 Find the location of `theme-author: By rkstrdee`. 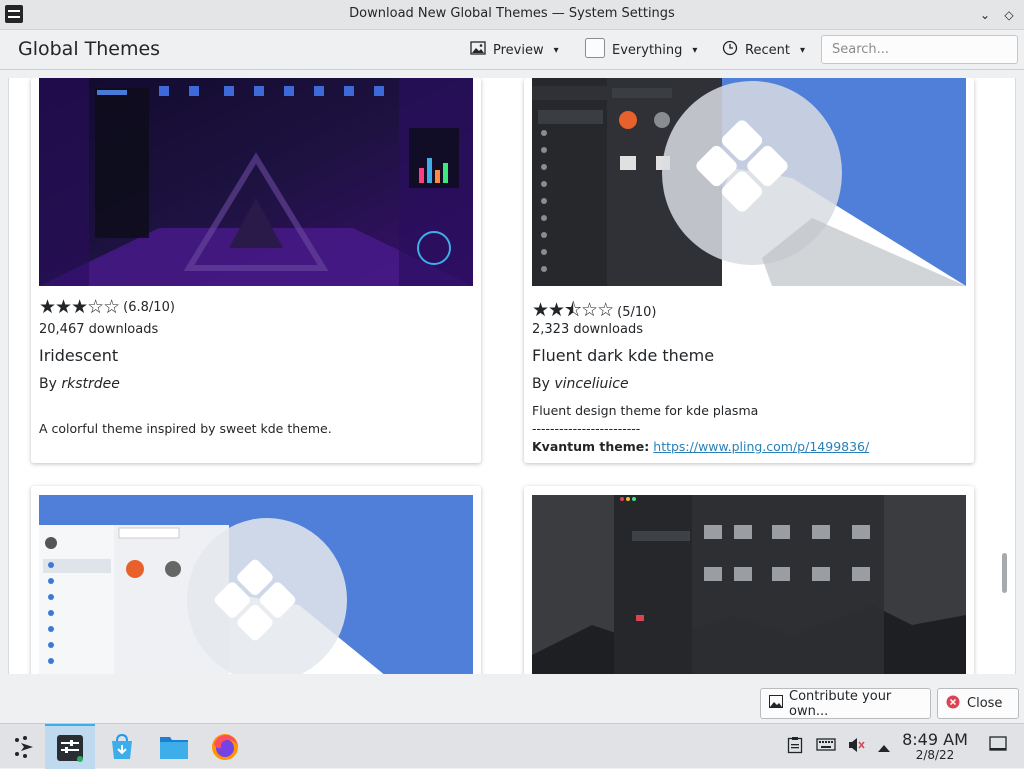

theme-author: By rkstrdee is located at coordinates (79, 384).